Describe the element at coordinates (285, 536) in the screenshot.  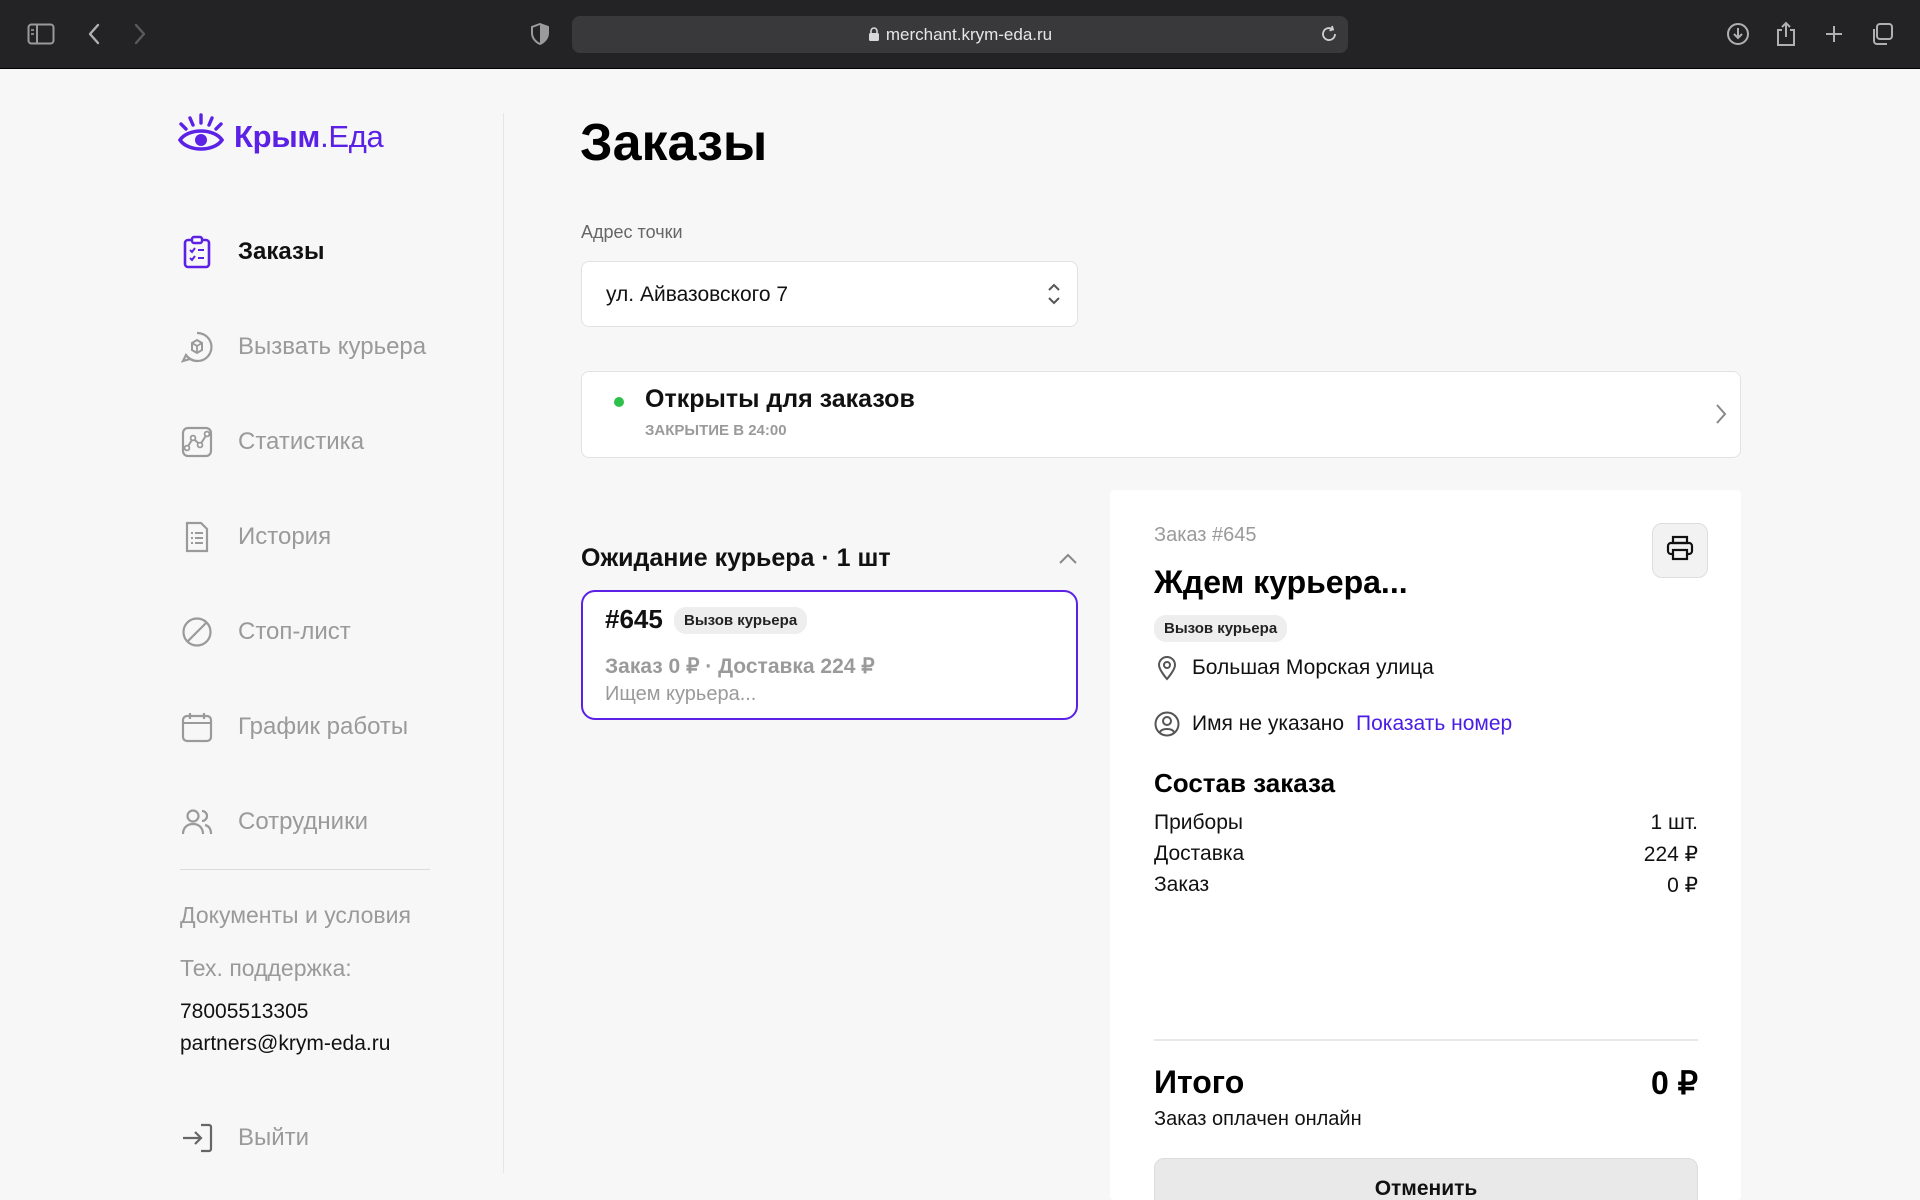
I see `sidebar-item-label: История` at that location.